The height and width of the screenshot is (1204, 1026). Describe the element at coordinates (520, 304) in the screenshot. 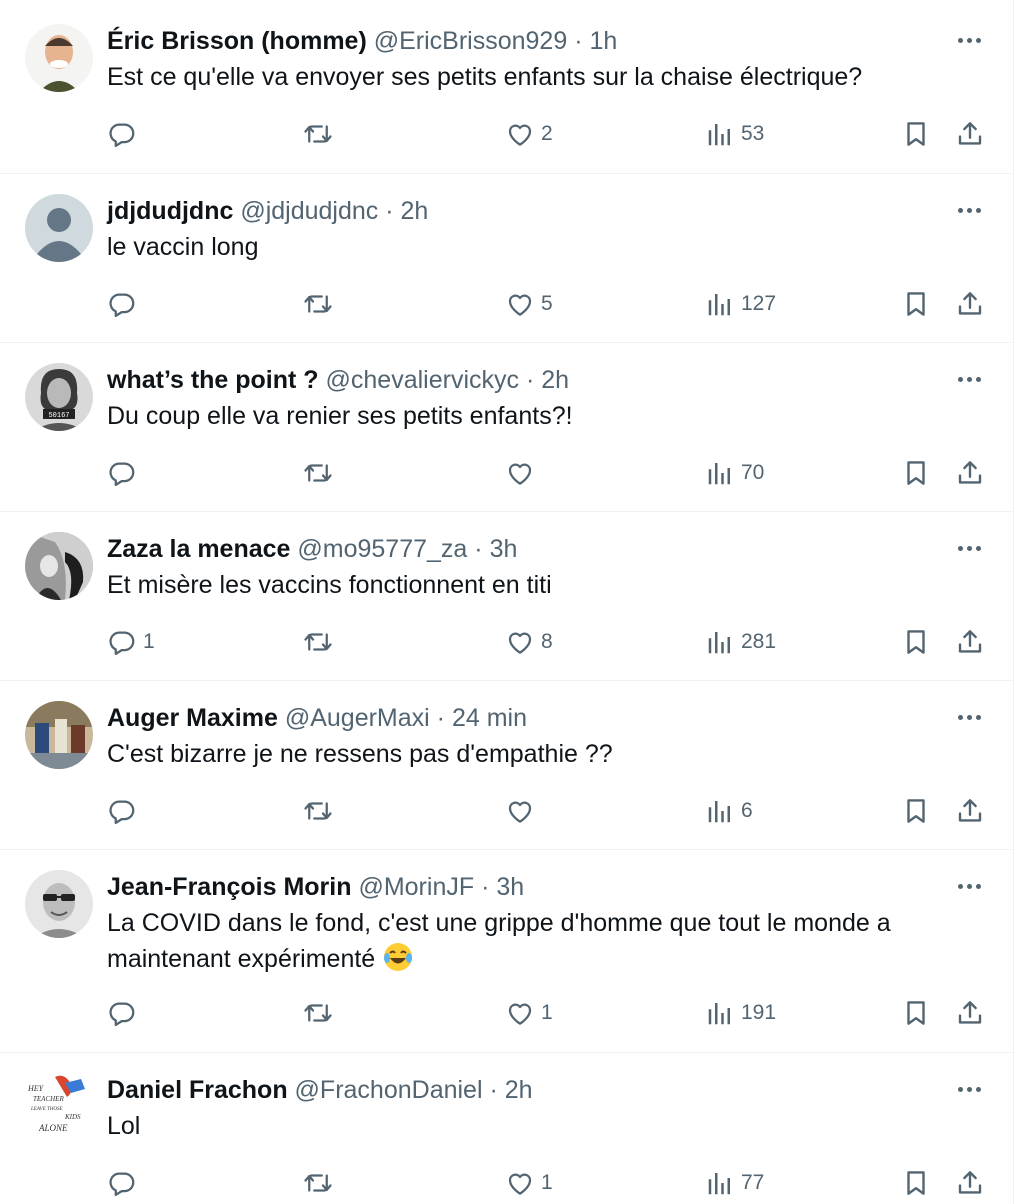

I see `heart-icon` at that location.